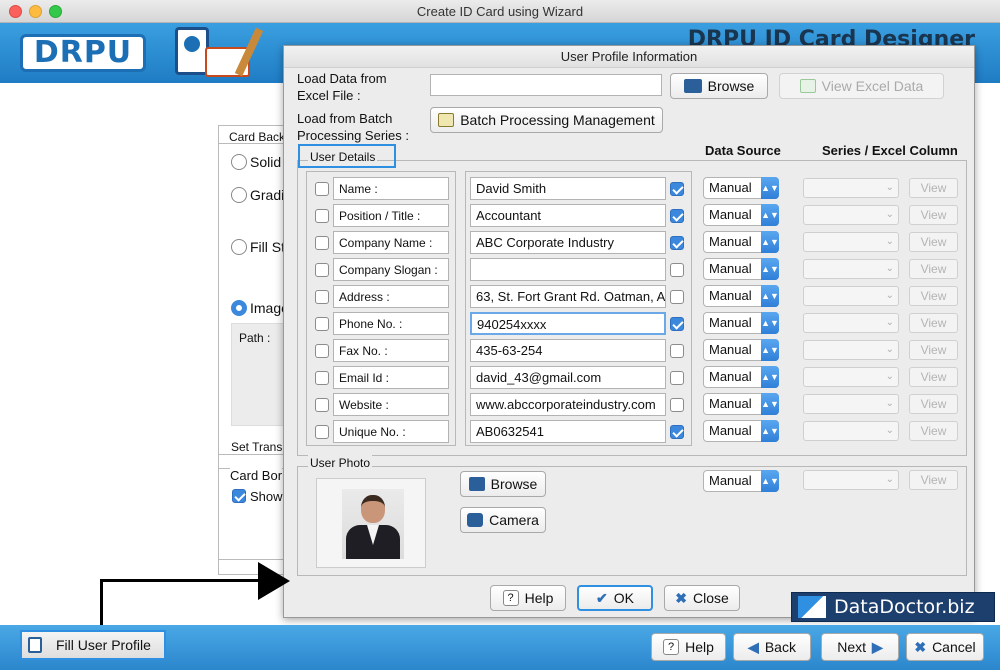 The height and width of the screenshot is (670, 1000). I want to click on dialog-close-button: ✖ Close, so click(702, 598).